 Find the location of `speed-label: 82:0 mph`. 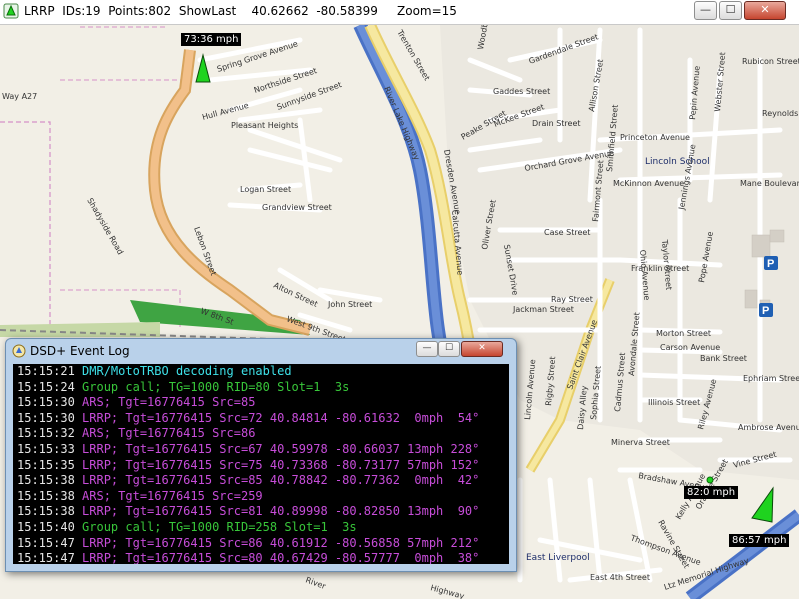

speed-label: 82:0 mph is located at coordinates (711, 492).